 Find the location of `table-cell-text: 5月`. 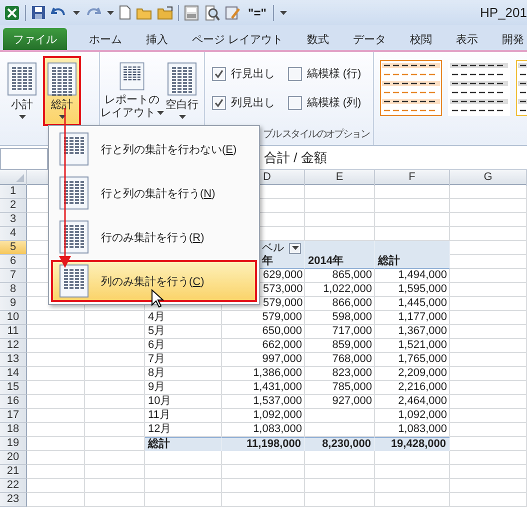

table-cell-text: 5月 is located at coordinates (156, 332).